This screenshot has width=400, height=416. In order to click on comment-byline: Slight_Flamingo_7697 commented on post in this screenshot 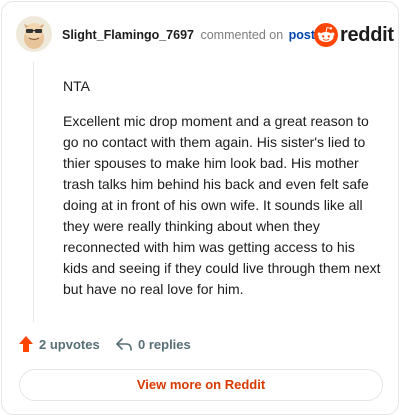, I will do `click(188, 35)`.